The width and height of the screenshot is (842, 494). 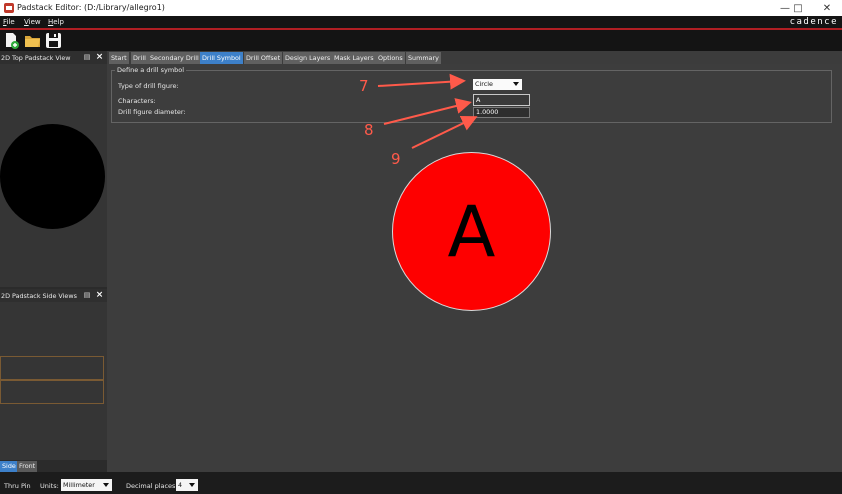 I want to click on padstack-app-icon, so click(x=9, y=8).